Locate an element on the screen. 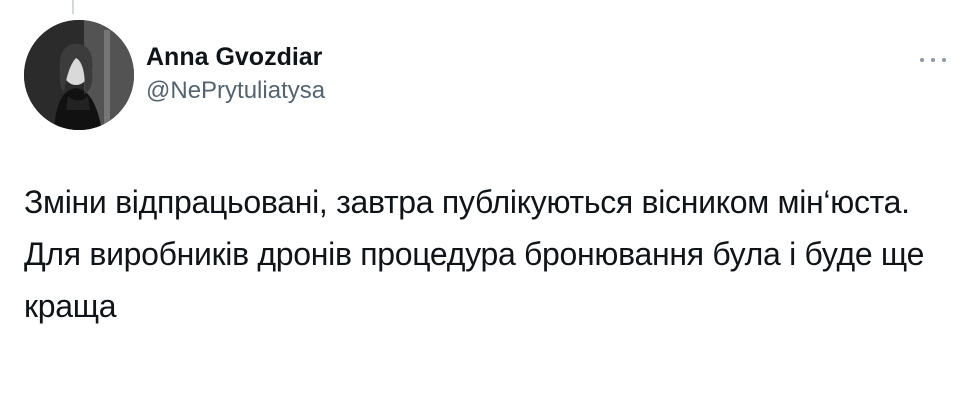 The height and width of the screenshot is (414, 970). author-names: Anna Gvozdiar @NePrytuliatysa is located at coordinates (235, 74).